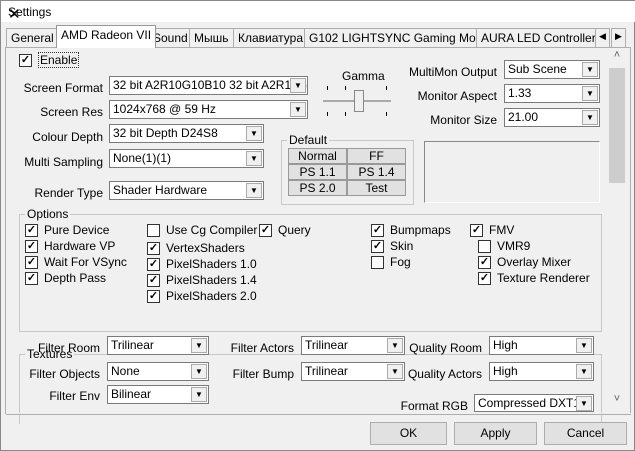 The width and height of the screenshot is (635, 451). Describe the element at coordinates (158, 345) in the screenshot. I see `filter-room-select: Trilinear ▼` at that location.